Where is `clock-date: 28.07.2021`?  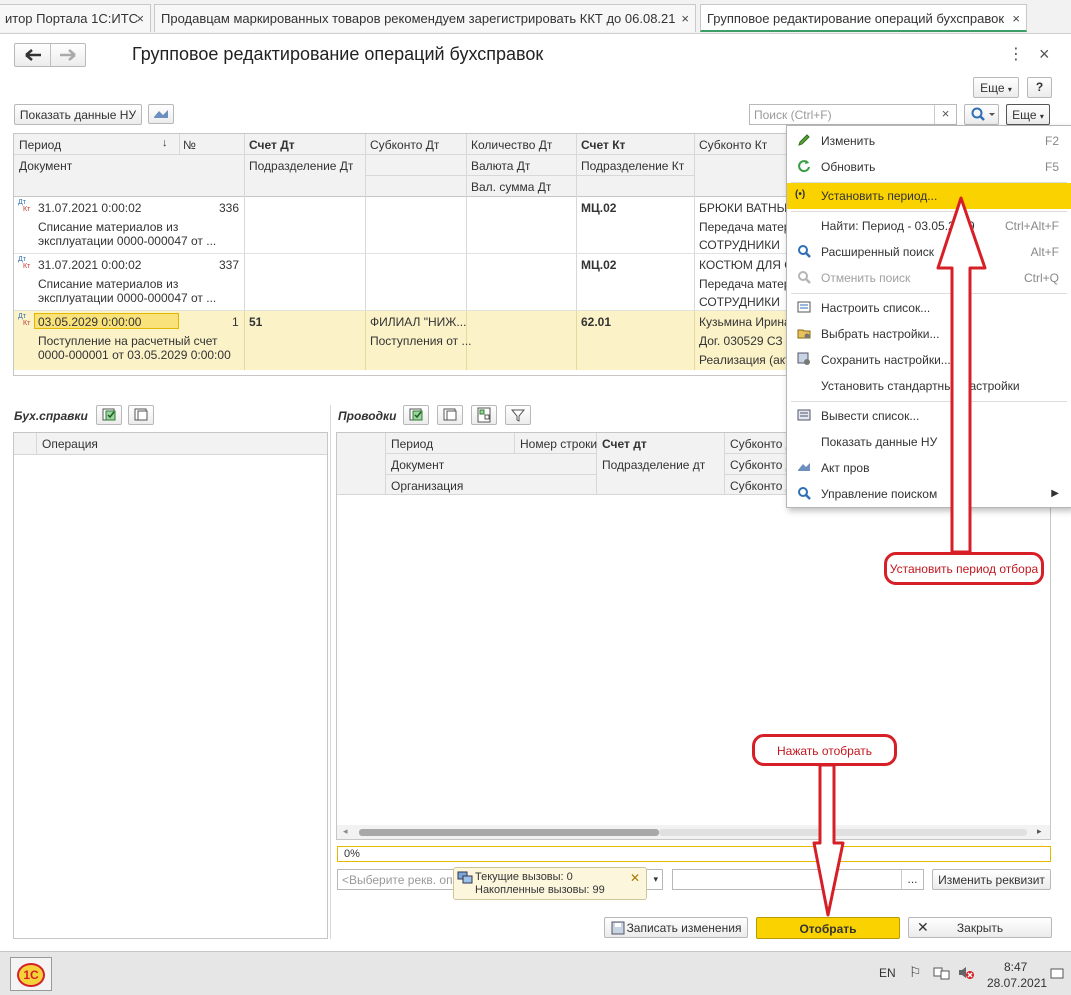 clock-date: 28.07.2021 is located at coordinates (1017, 983).